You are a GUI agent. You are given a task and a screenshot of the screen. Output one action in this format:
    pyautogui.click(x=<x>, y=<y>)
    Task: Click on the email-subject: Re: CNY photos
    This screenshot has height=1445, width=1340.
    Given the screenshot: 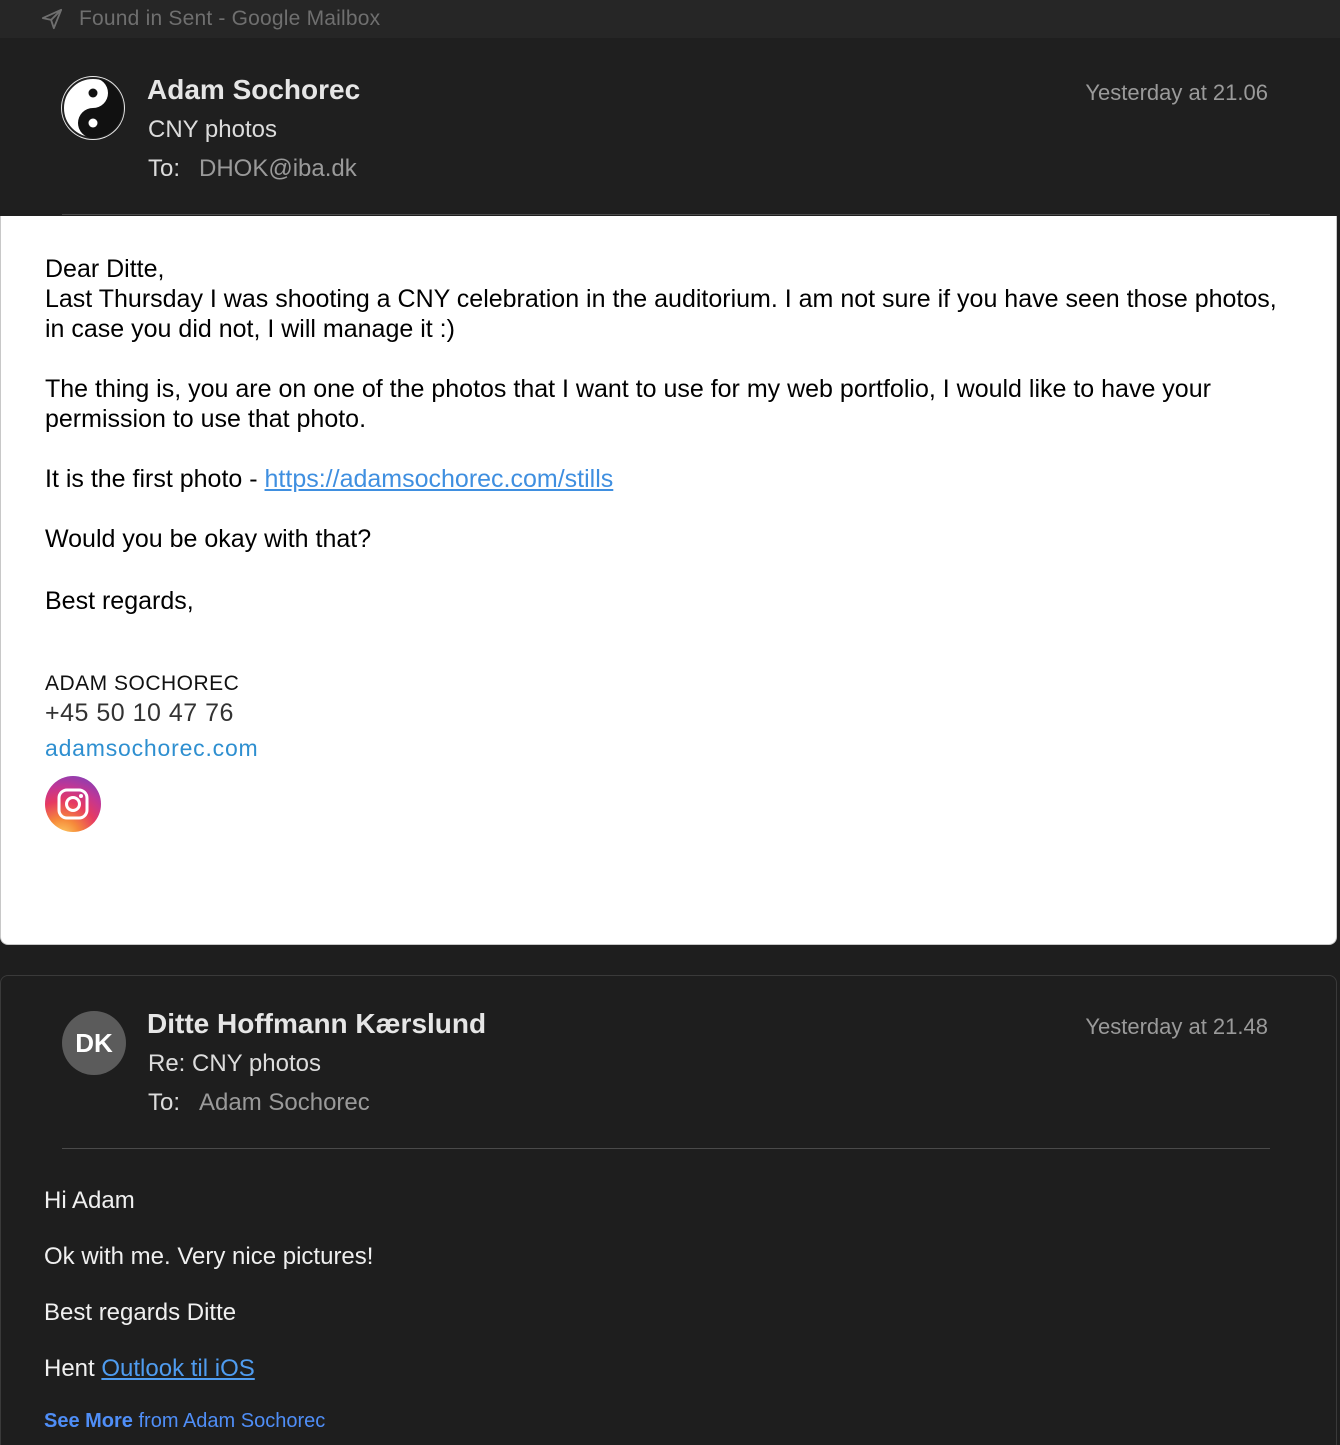 What is the action you would take?
    pyautogui.click(x=234, y=1063)
    